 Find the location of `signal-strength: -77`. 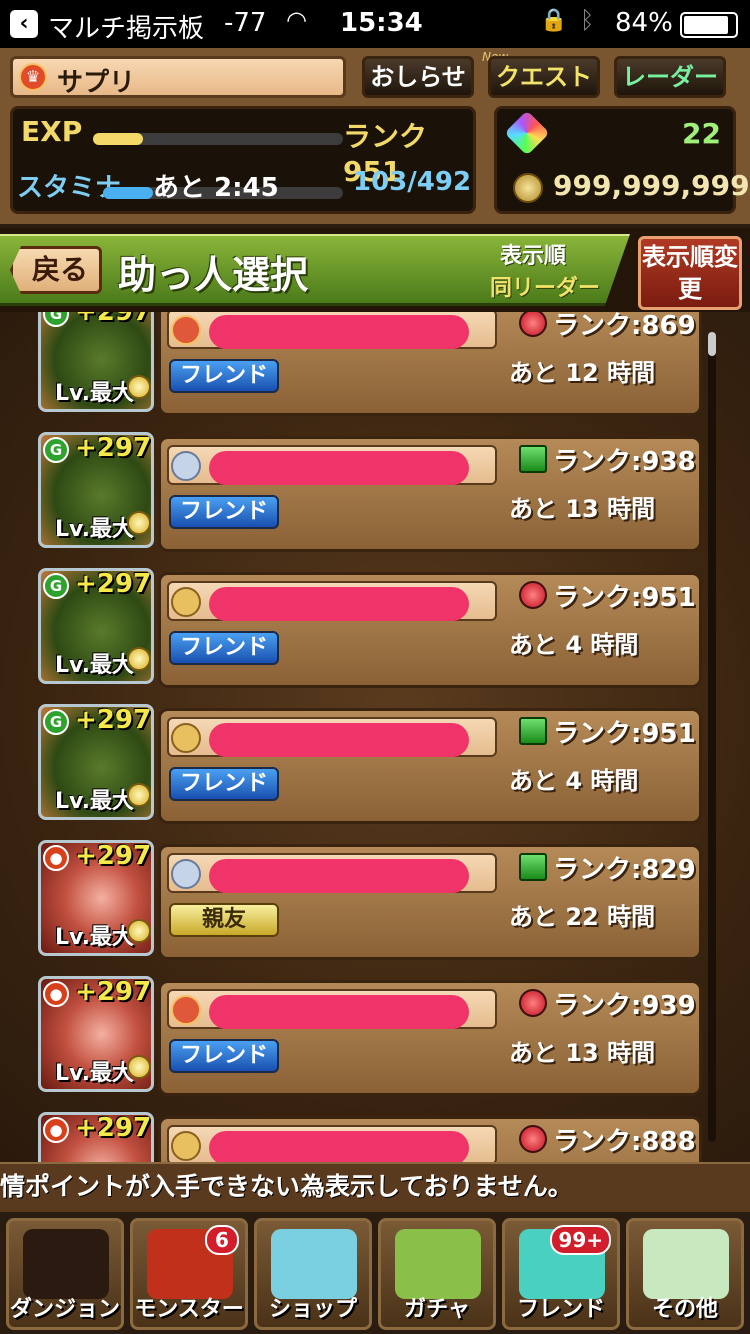

signal-strength: -77 is located at coordinates (245, 23).